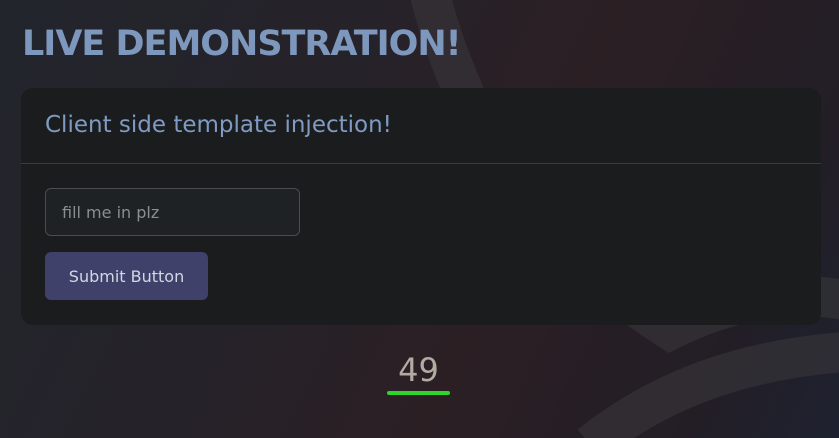  What do you see at coordinates (218, 124) in the screenshot?
I see `card-title: Client side template injection!` at bounding box center [218, 124].